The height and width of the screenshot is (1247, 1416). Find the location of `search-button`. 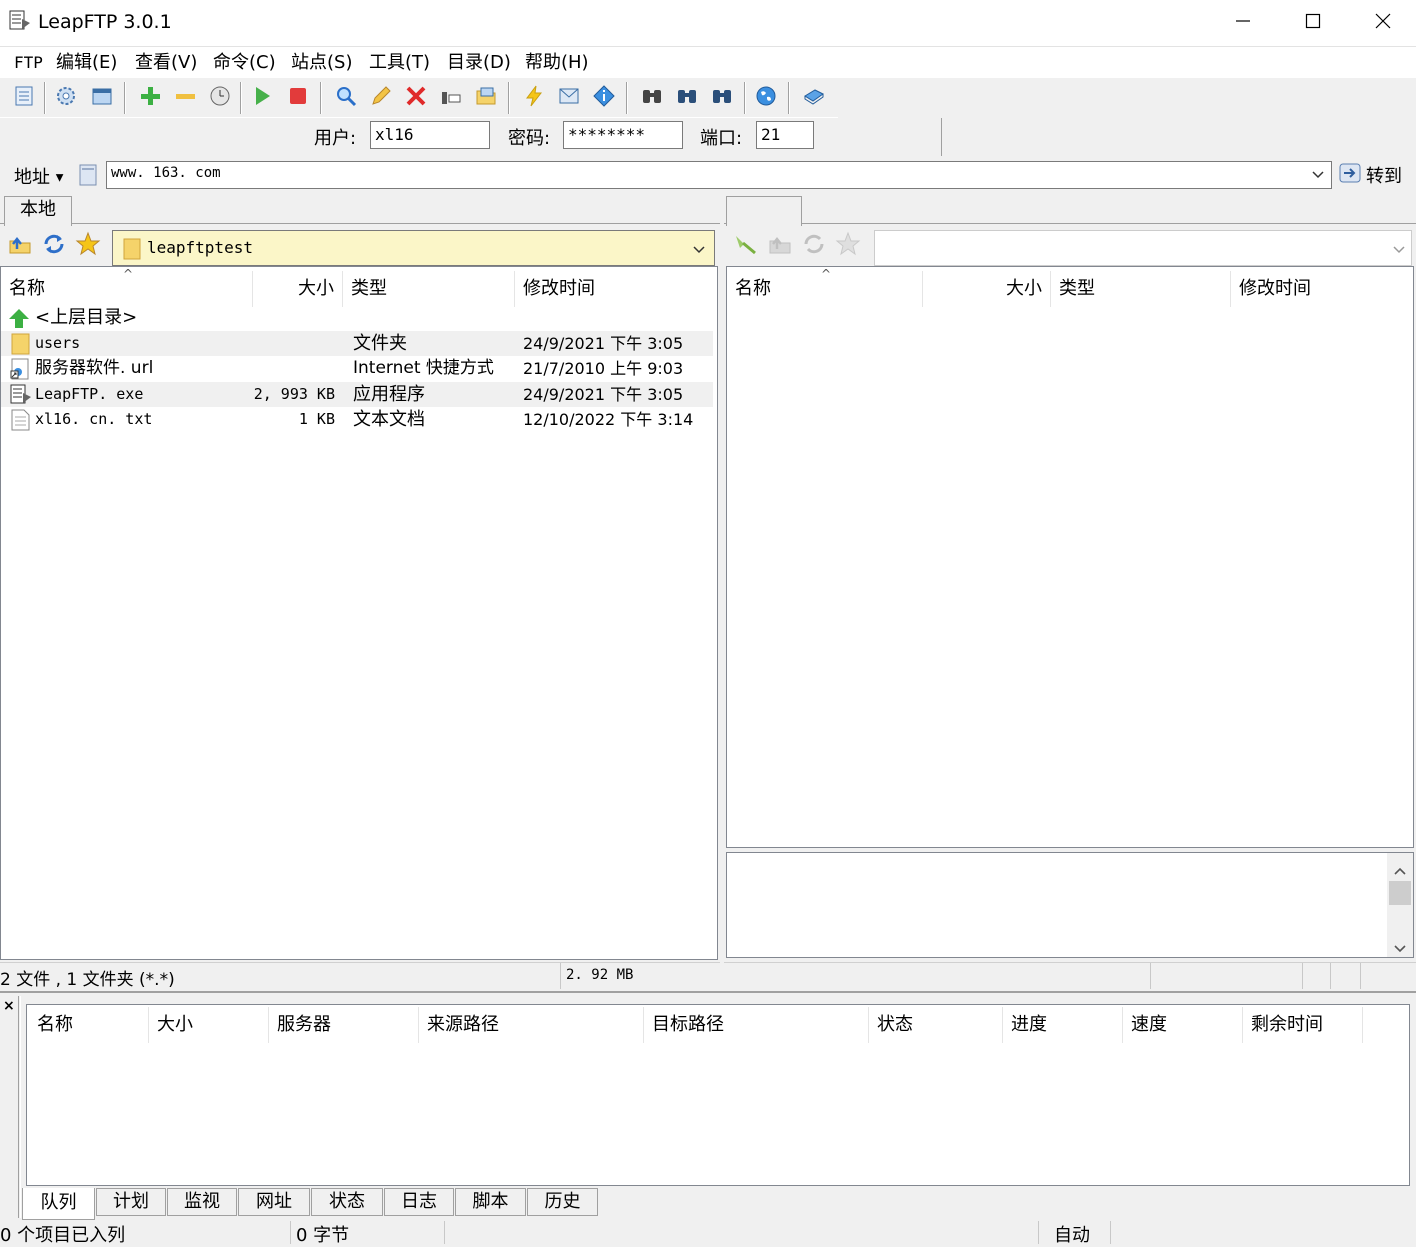

search-button is located at coordinates (346, 98).